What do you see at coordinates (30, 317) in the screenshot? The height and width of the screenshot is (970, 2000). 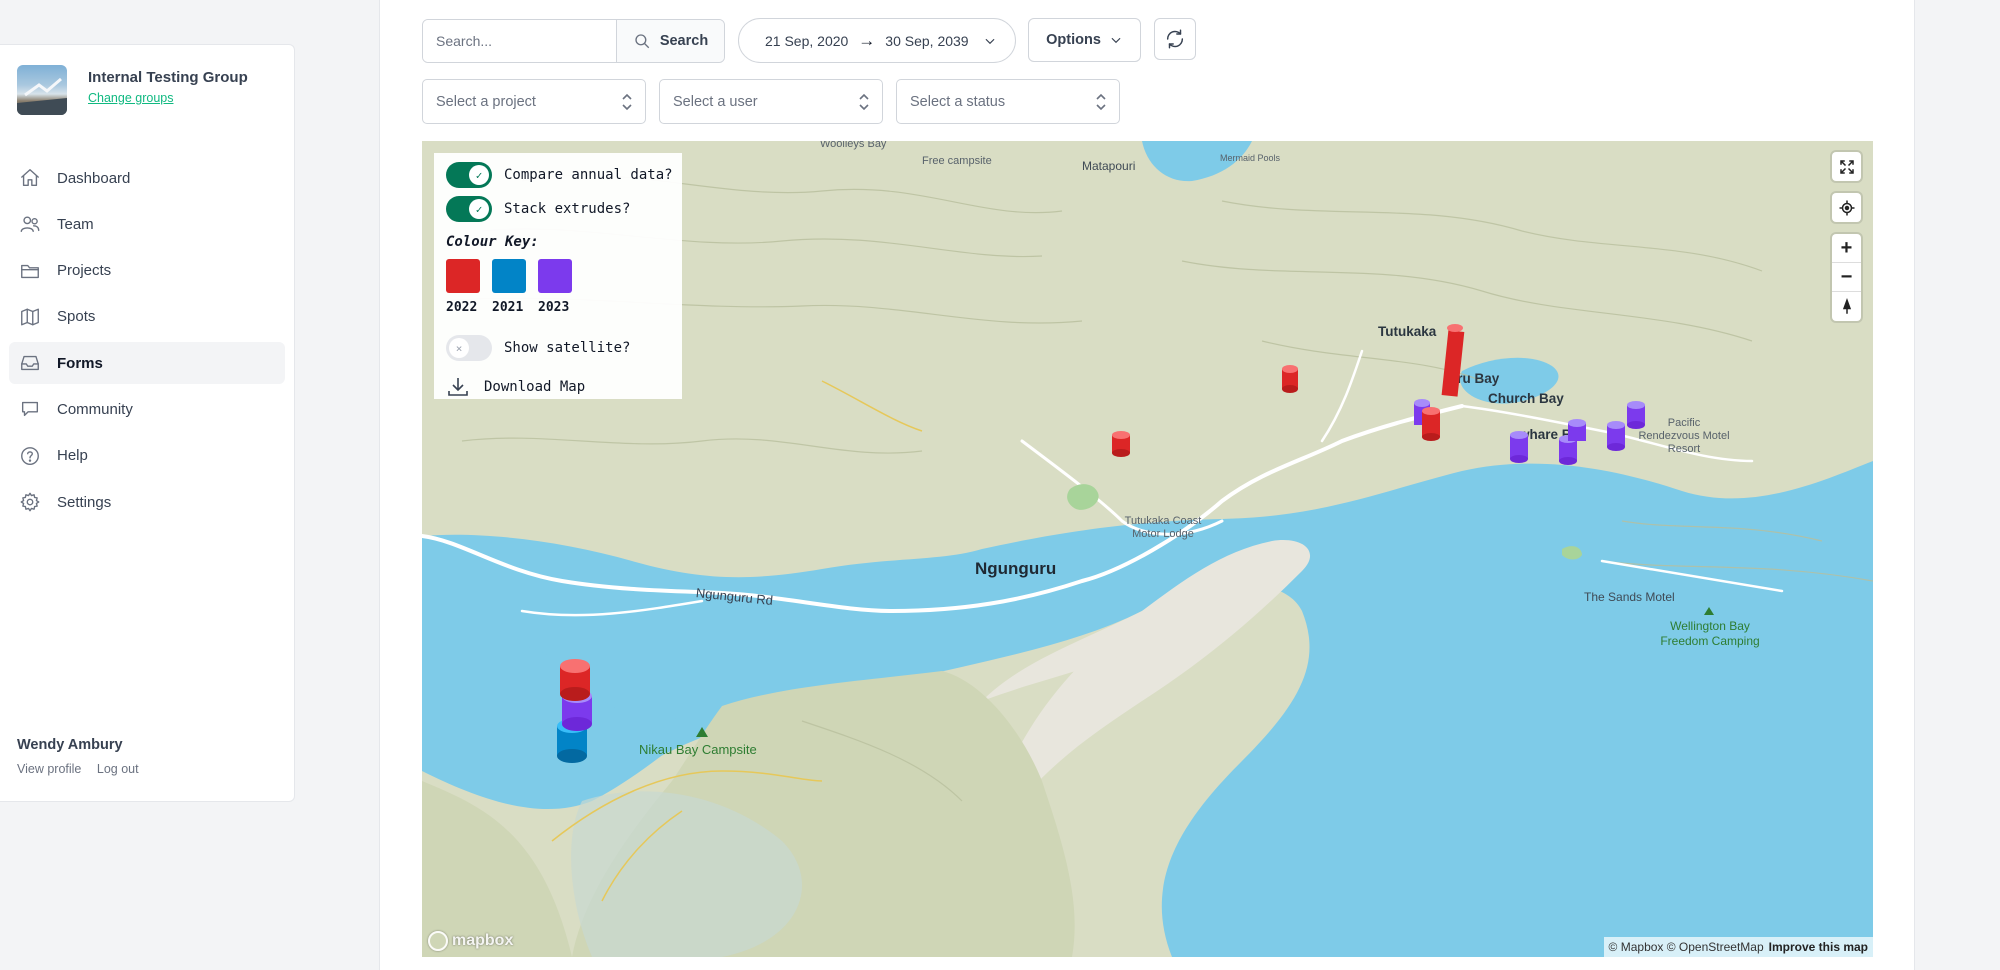 I see `map-icon` at bounding box center [30, 317].